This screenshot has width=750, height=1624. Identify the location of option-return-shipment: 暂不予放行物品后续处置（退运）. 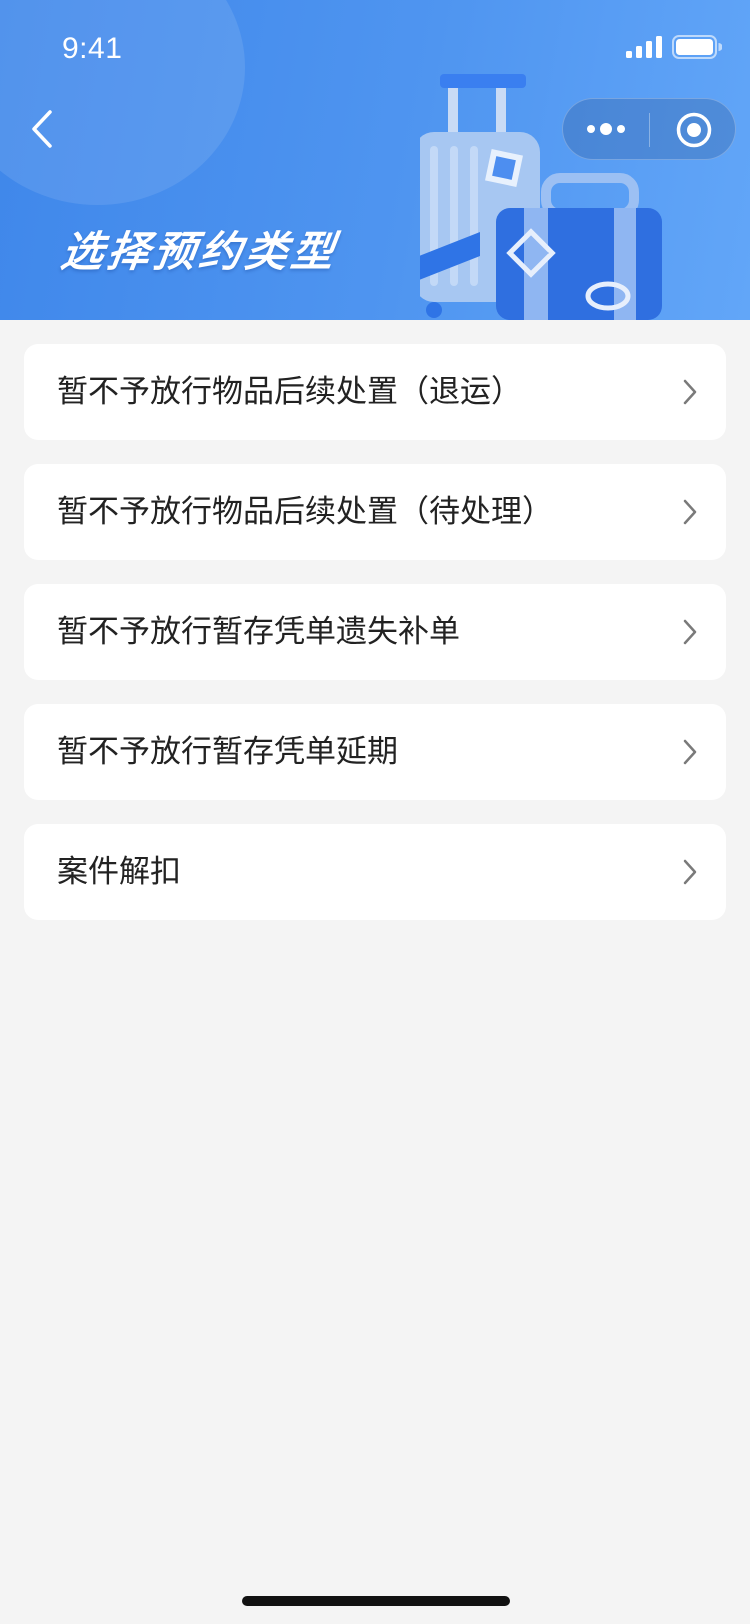
(375, 392).